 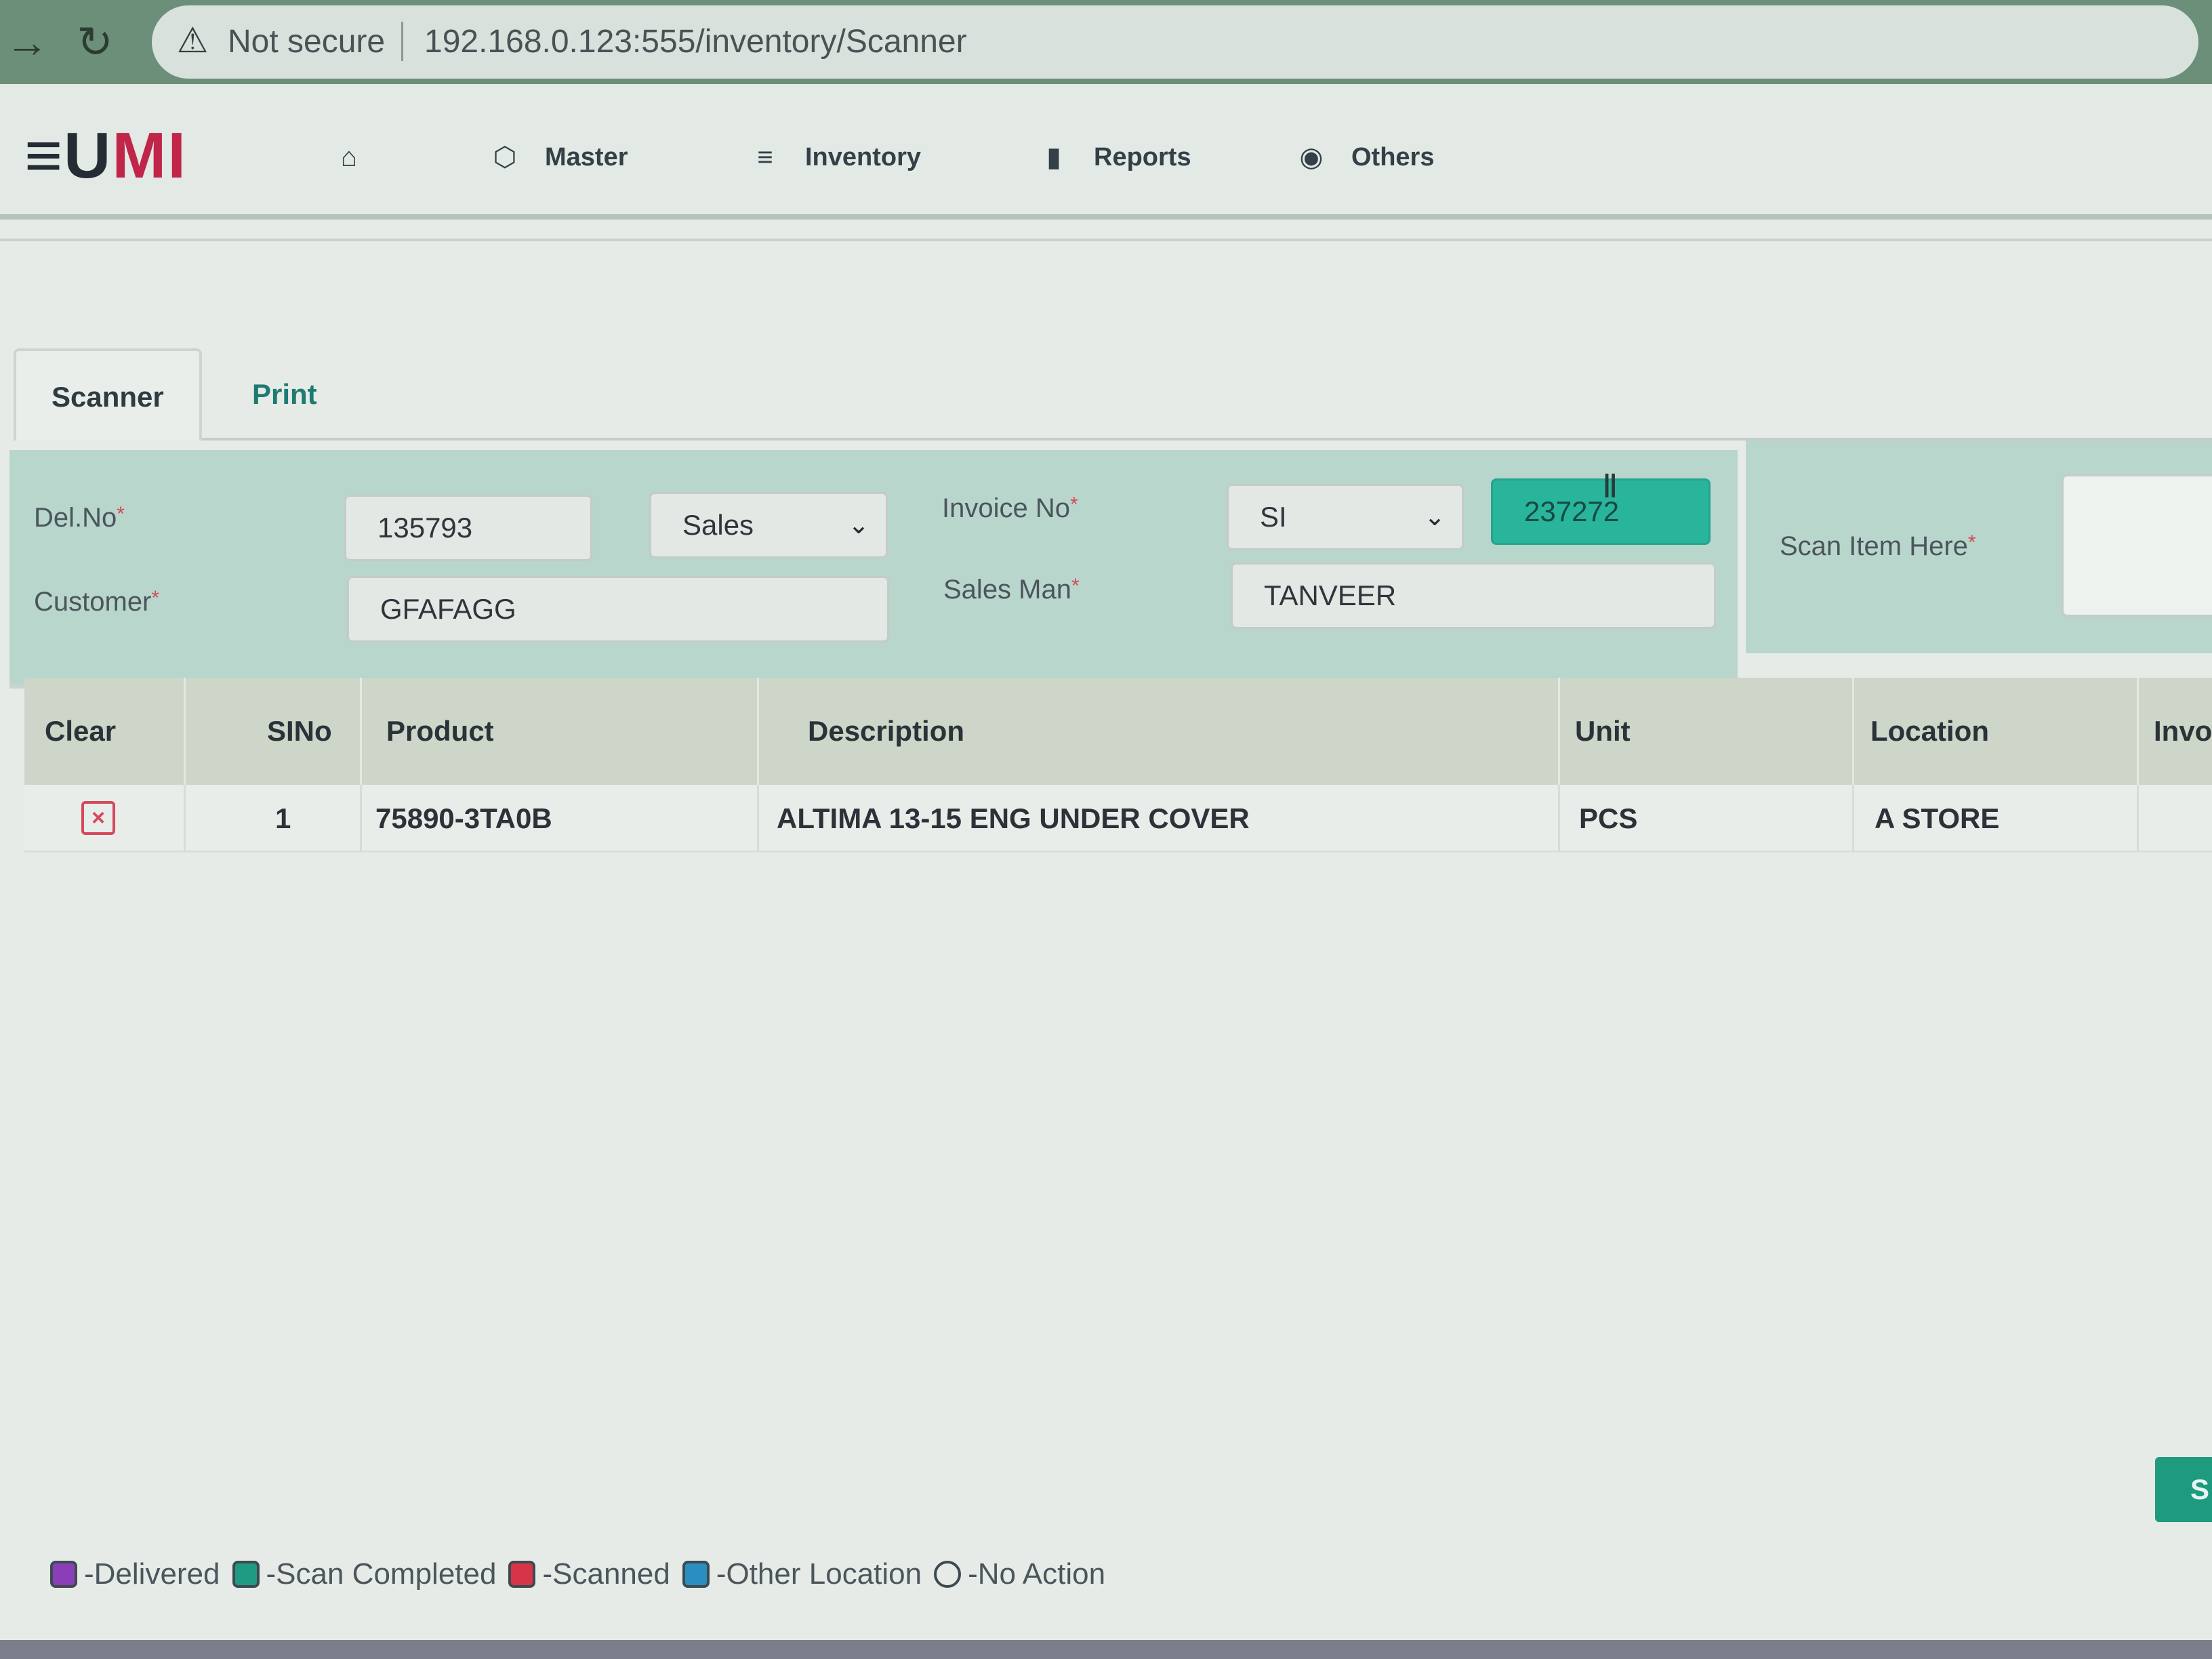 I want to click on reload-icon: ↻, so click(x=95, y=42).